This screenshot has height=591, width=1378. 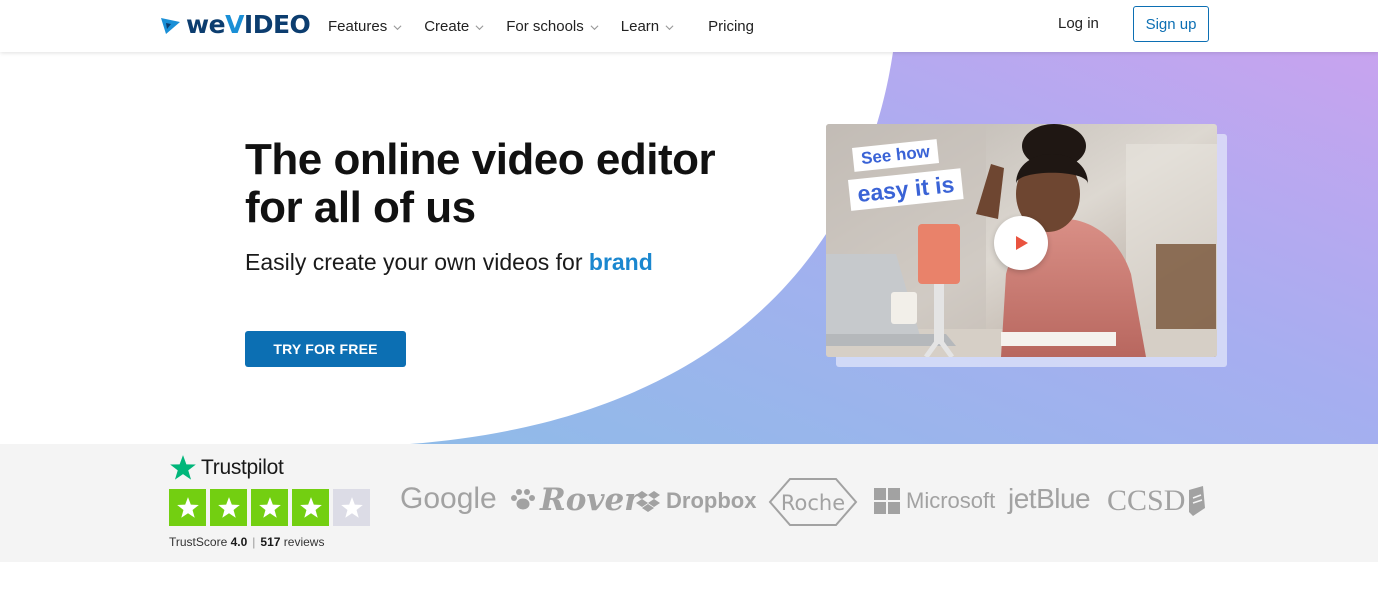 I want to click on menu-item-label: Features, so click(x=358, y=26).